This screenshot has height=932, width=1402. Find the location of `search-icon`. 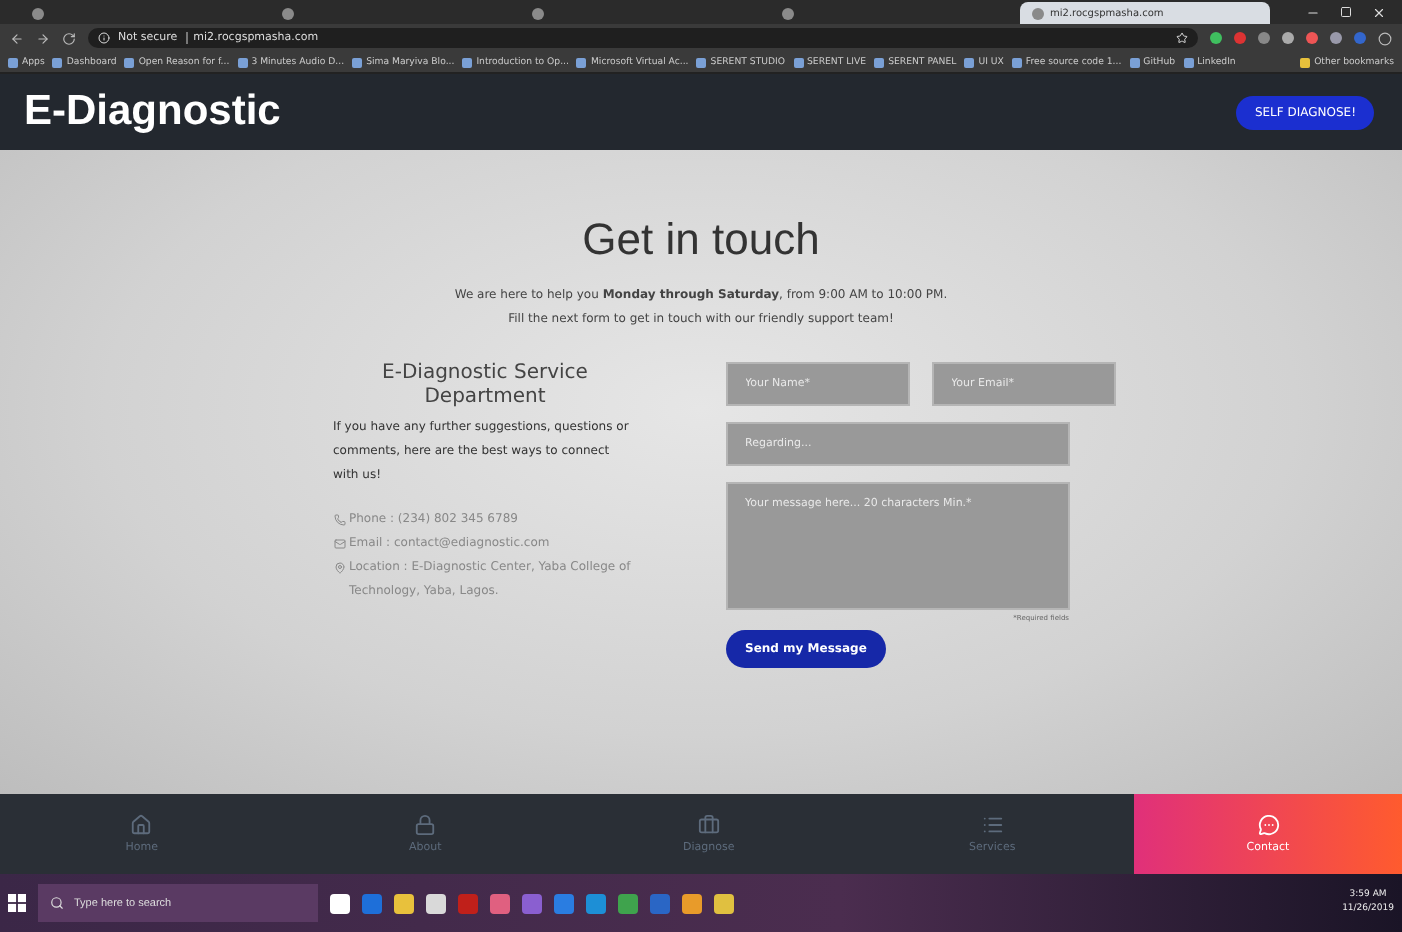

search-icon is located at coordinates (57, 903).